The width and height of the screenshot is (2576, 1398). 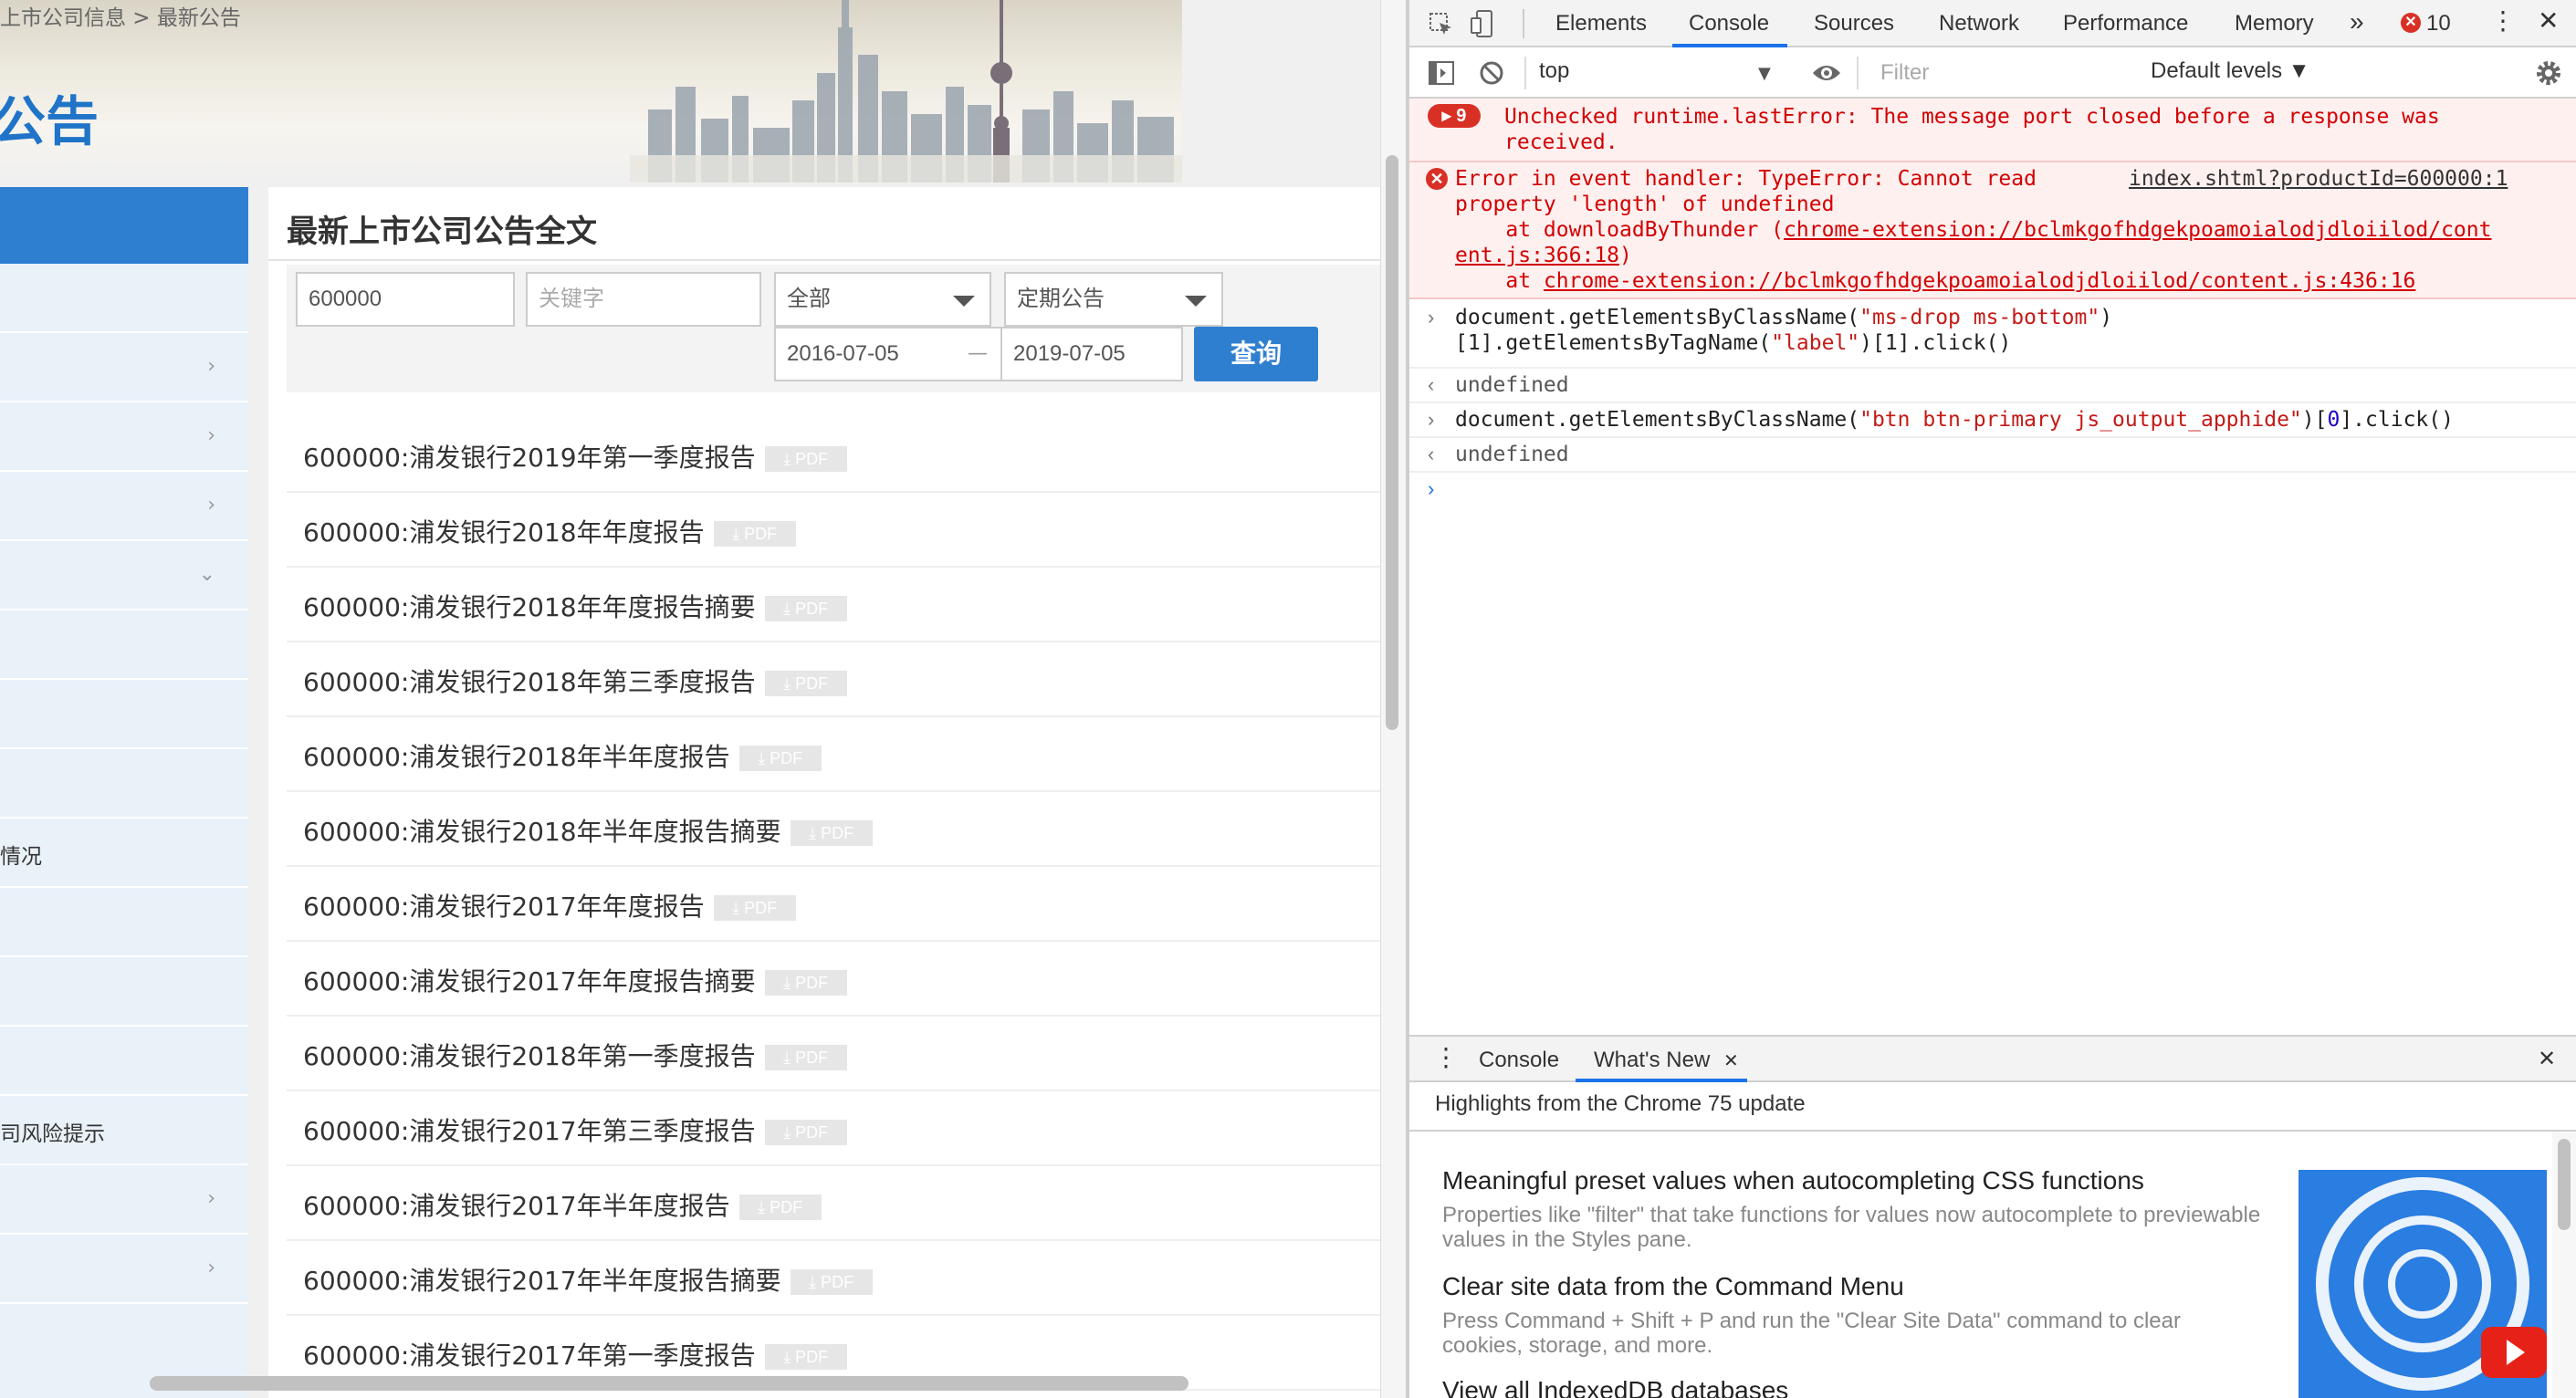 I want to click on announcement-link: 600000:浦发银行2017年半年度报告摘要 ⤓ PDF, so click(x=588, y=1279).